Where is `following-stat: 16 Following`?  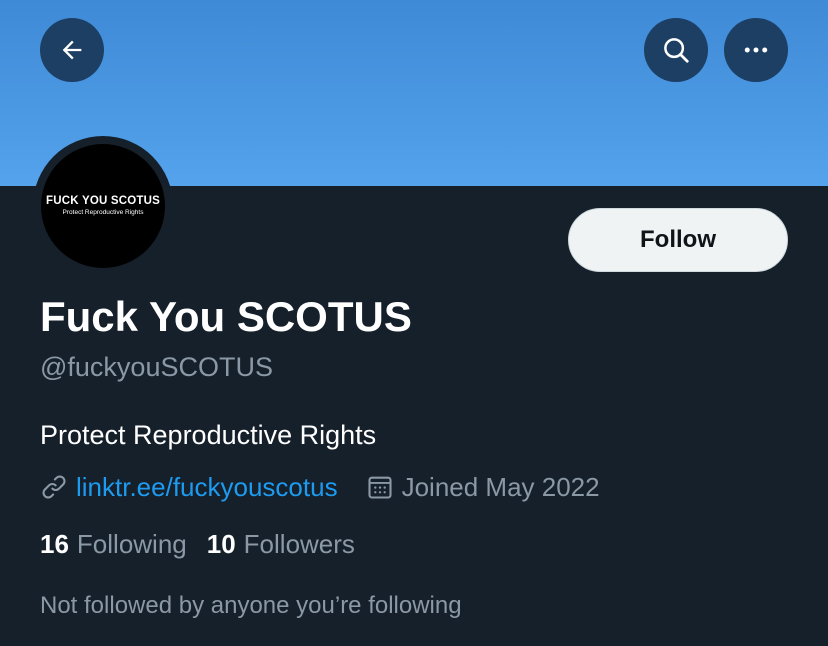
following-stat: 16 Following is located at coordinates (113, 544).